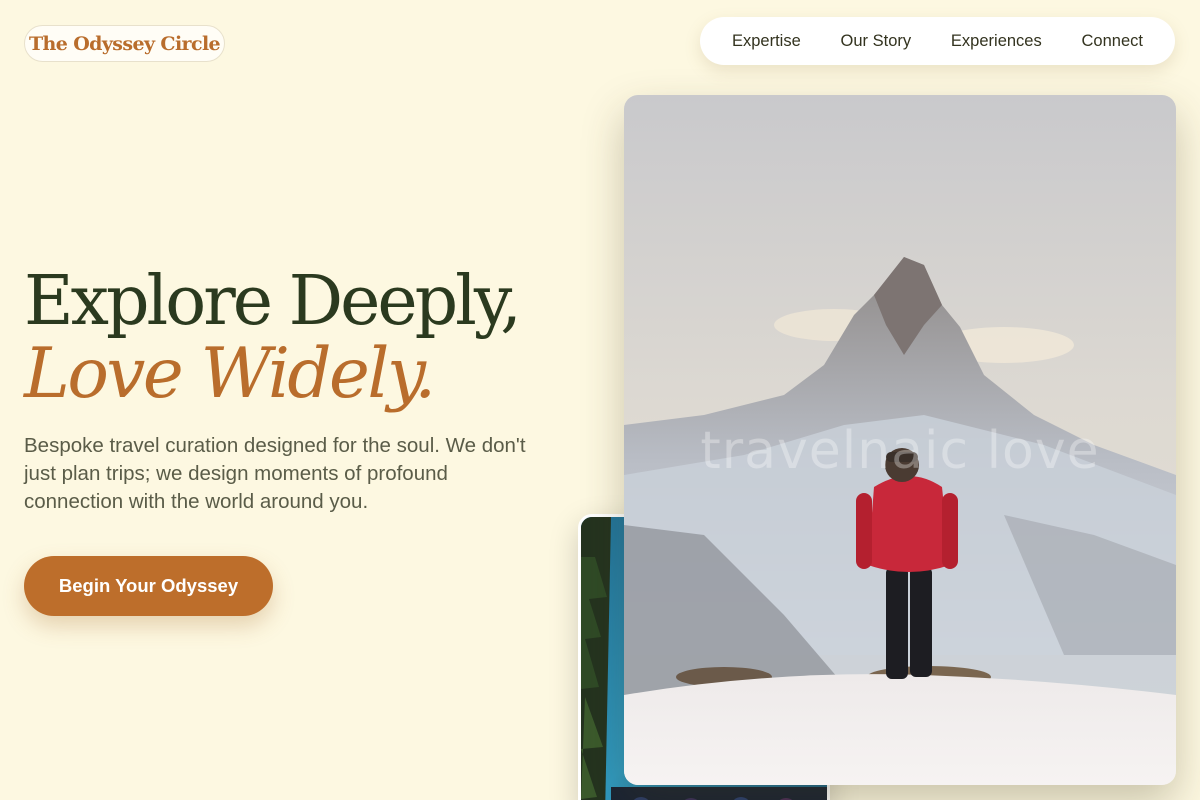 This screenshot has width=1200, height=800. What do you see at coordinates (996, 41) in the screenshot?
I see `nav-link-experiences: Experiences` at bounding box center [996, 41].